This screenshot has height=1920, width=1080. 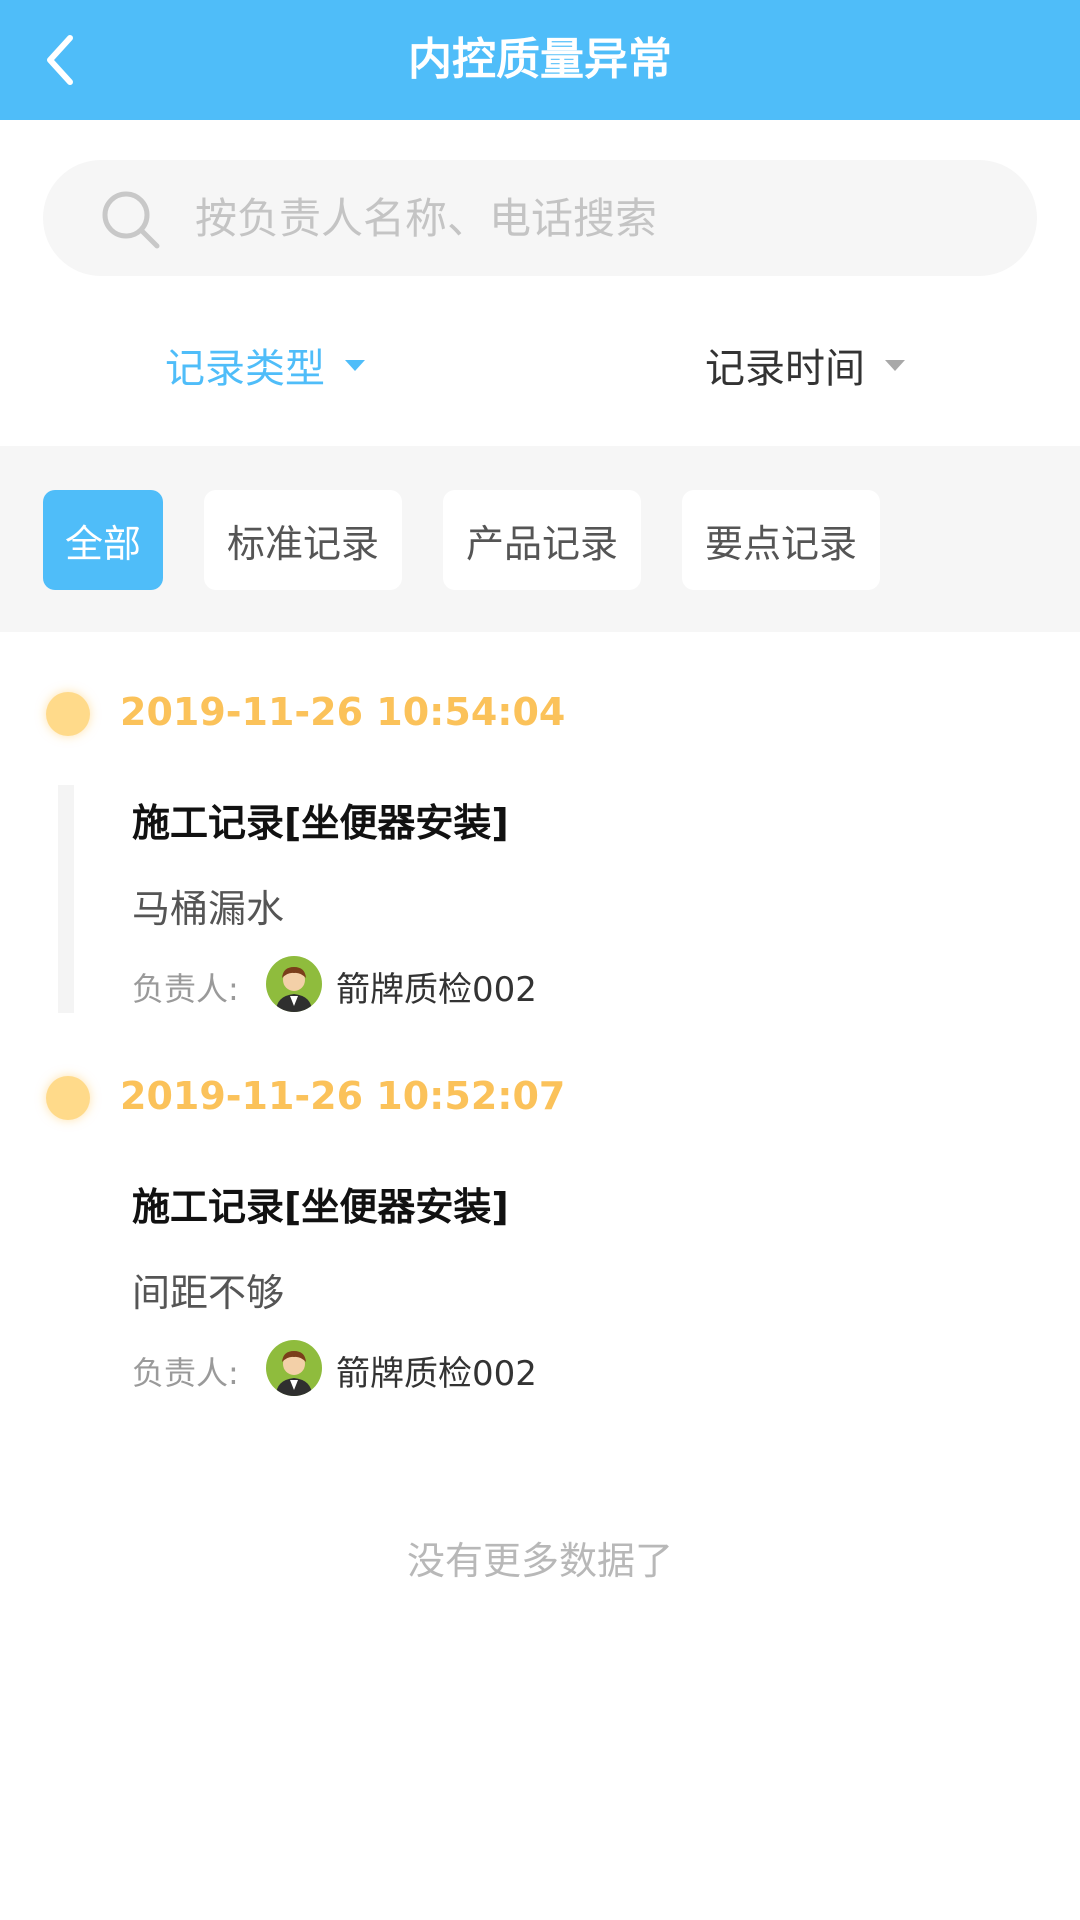 What do you see at coordinates (595, 218) in the screenshot?
I see `search-input` at bounding box center [595, 218].